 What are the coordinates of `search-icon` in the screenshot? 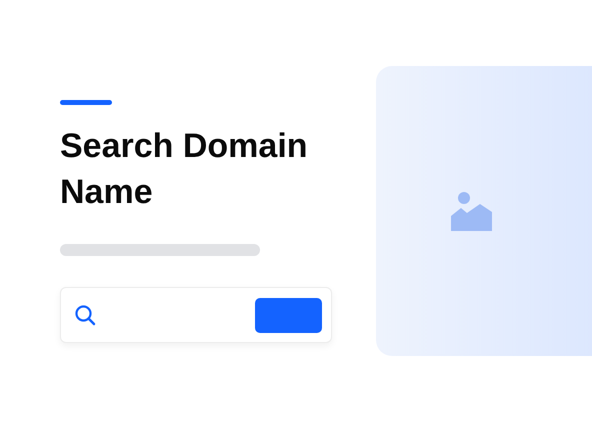 It's located at (85, 315).